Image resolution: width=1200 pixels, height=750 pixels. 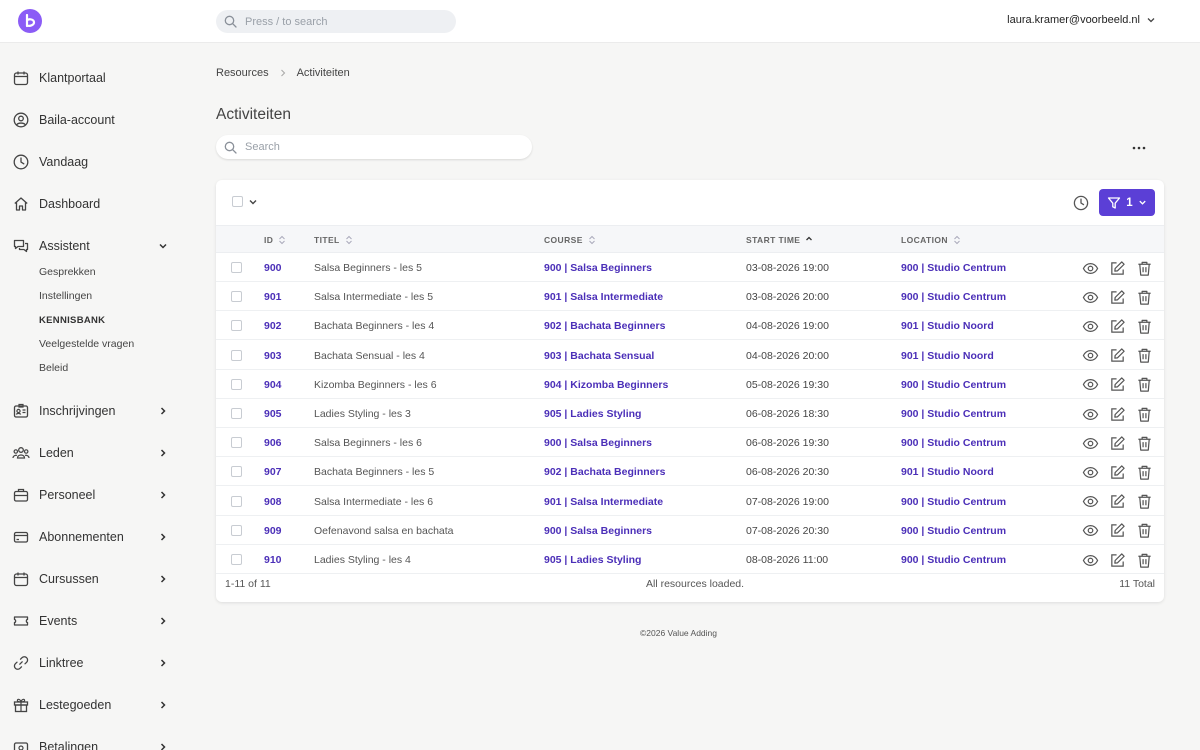 I want to click on row-id-link: 904, so click(x=273, y=385).